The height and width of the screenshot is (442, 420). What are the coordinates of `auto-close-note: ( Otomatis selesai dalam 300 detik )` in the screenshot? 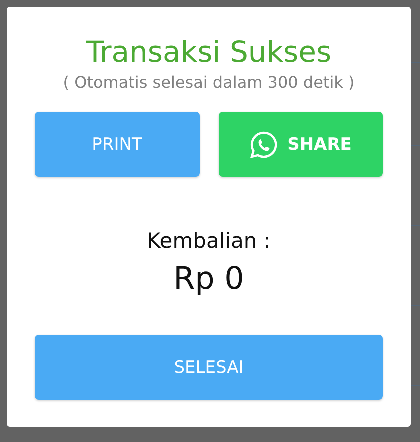 It's located at (209, 82).